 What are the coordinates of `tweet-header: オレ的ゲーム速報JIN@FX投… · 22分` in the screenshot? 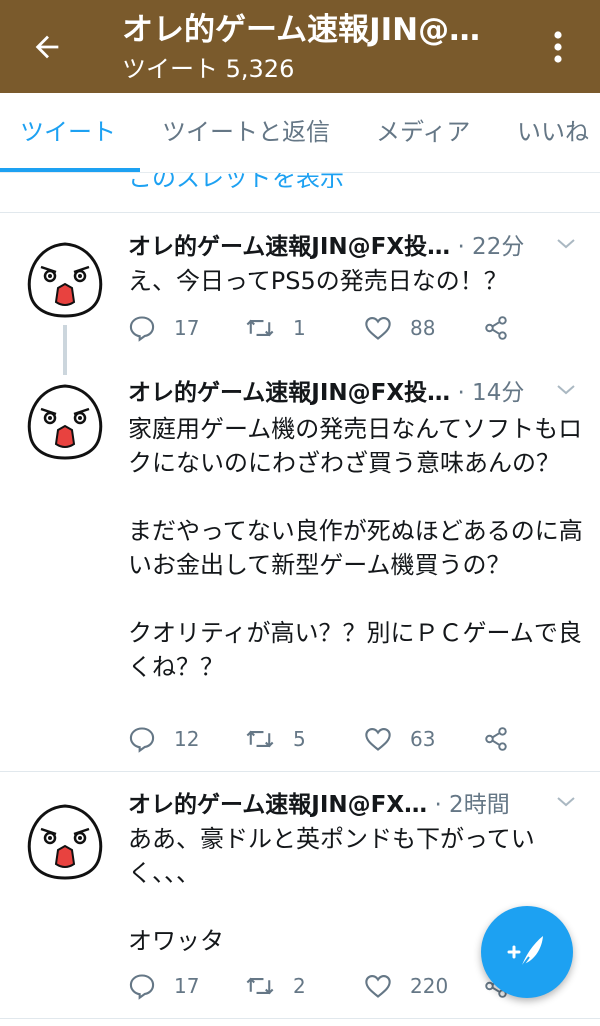 It's located at (353, 247).